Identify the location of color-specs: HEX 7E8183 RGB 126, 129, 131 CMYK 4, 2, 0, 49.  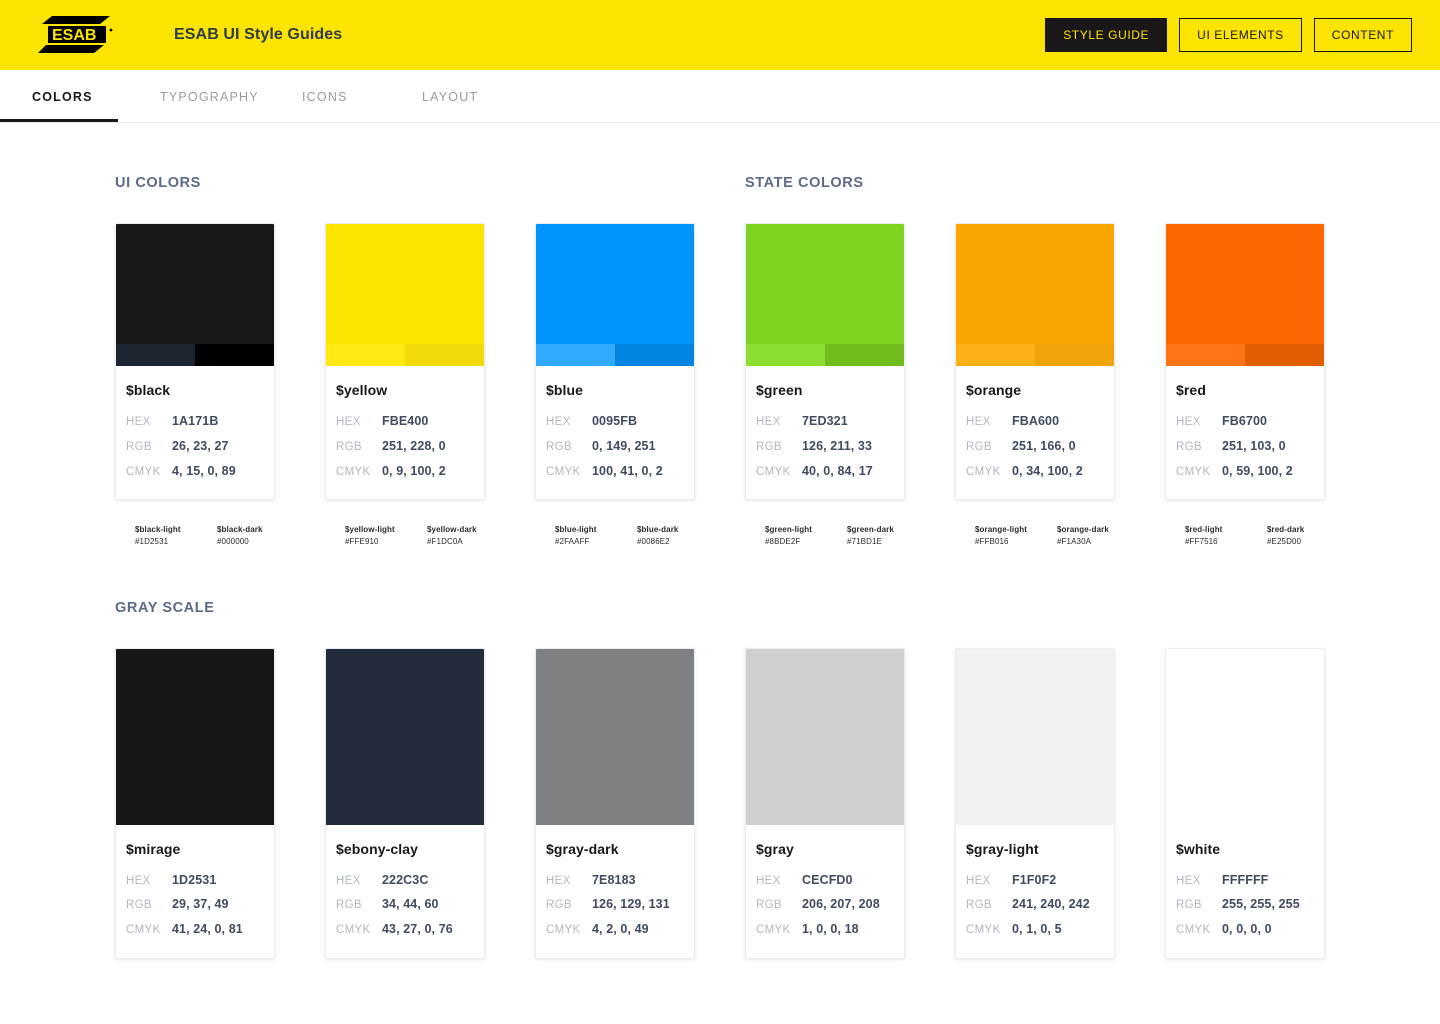
(615, 905).